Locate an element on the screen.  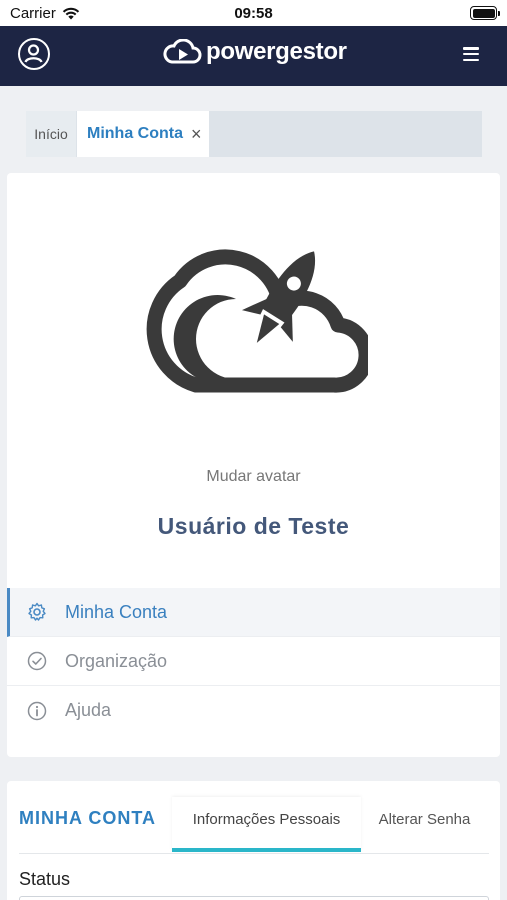
gear-icon is located at coordinates (37, 612).